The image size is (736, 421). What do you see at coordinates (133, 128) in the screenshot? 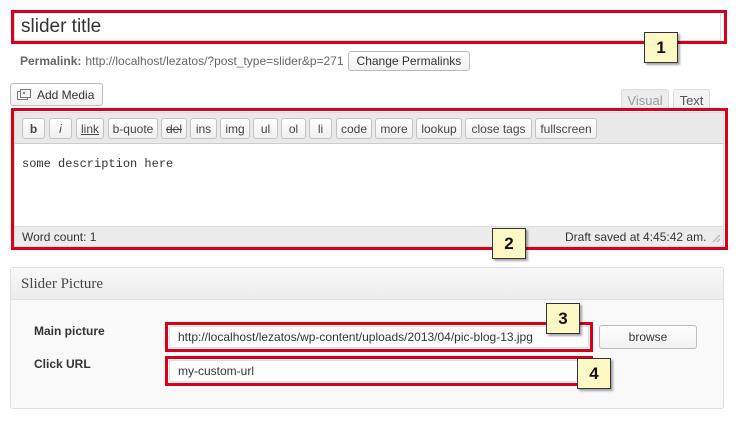
I see `qt-bquote-button: b-quote` at bounding box center [133, 128].